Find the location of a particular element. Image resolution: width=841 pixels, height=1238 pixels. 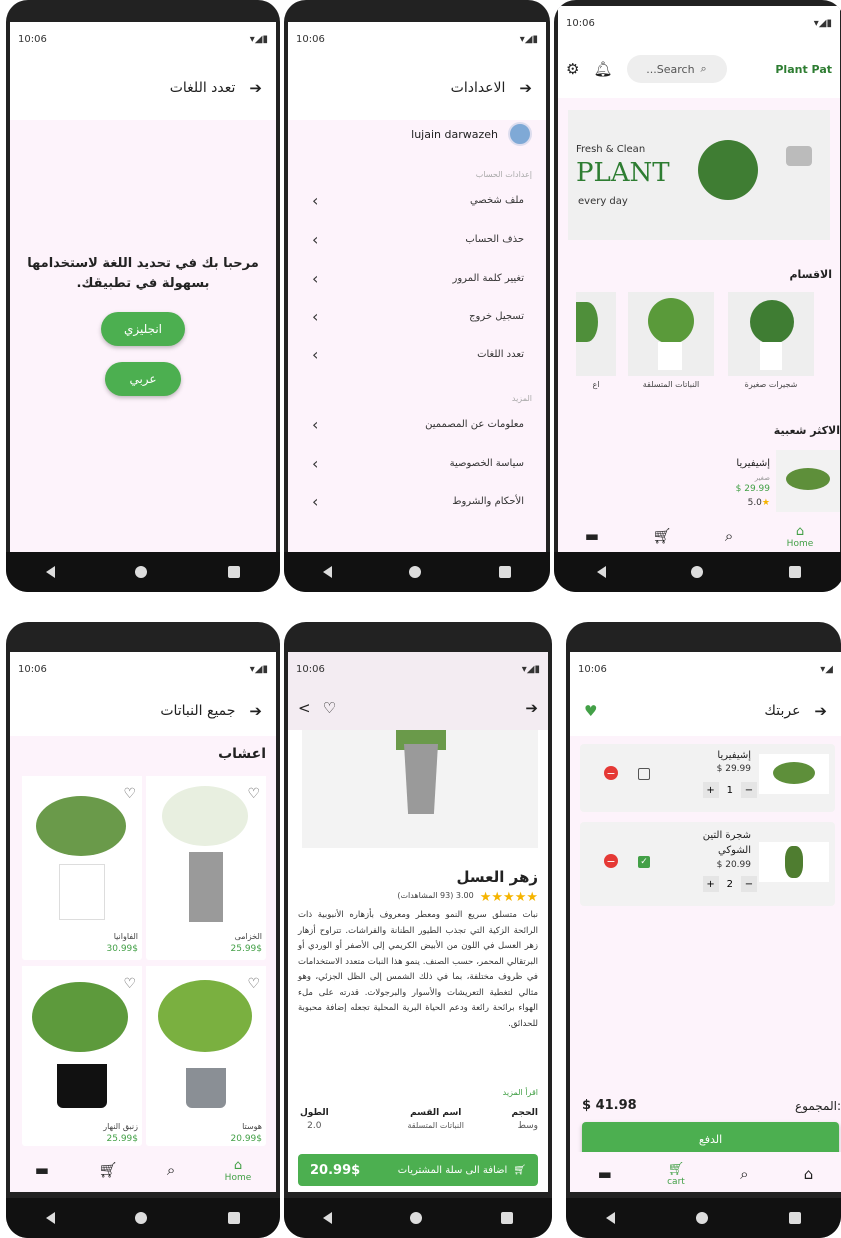

settings-item-privacy: ‹ سياسة الخصوصية is located at coordinates (418, 463).